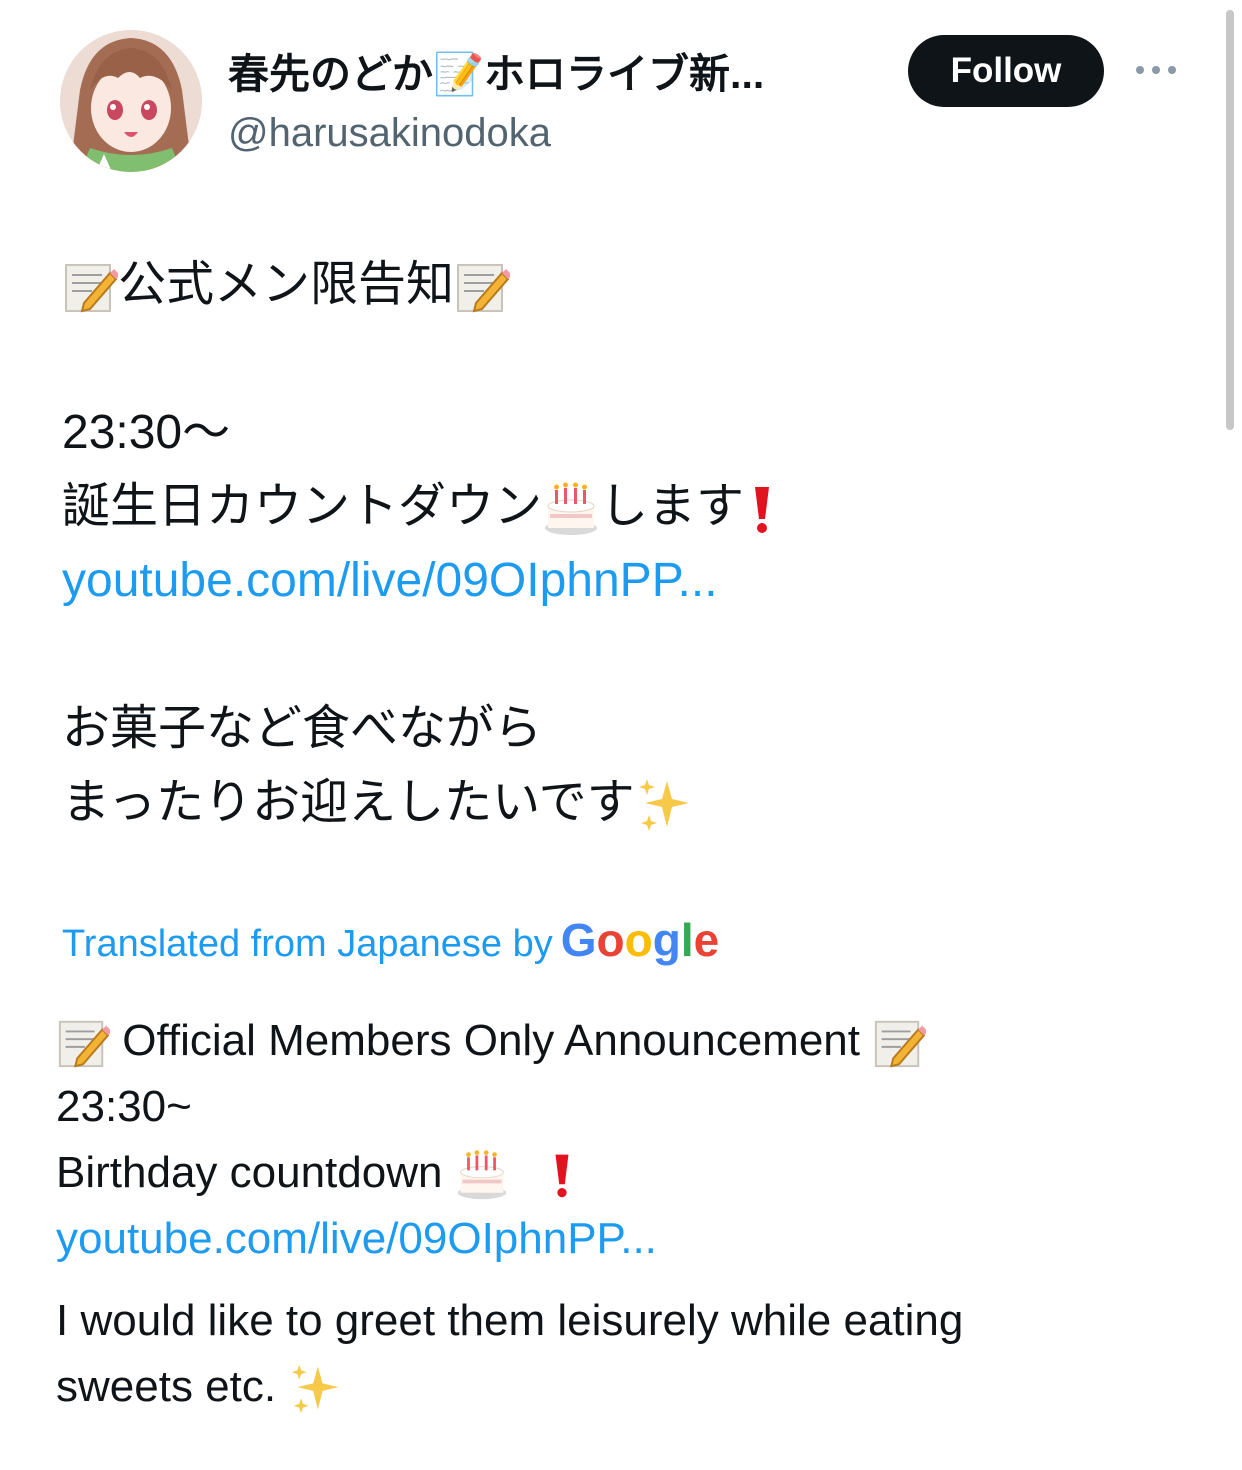 This screenshot has height=1470, width=1242. I want to click on google-logo: Google, so click(640, 940).